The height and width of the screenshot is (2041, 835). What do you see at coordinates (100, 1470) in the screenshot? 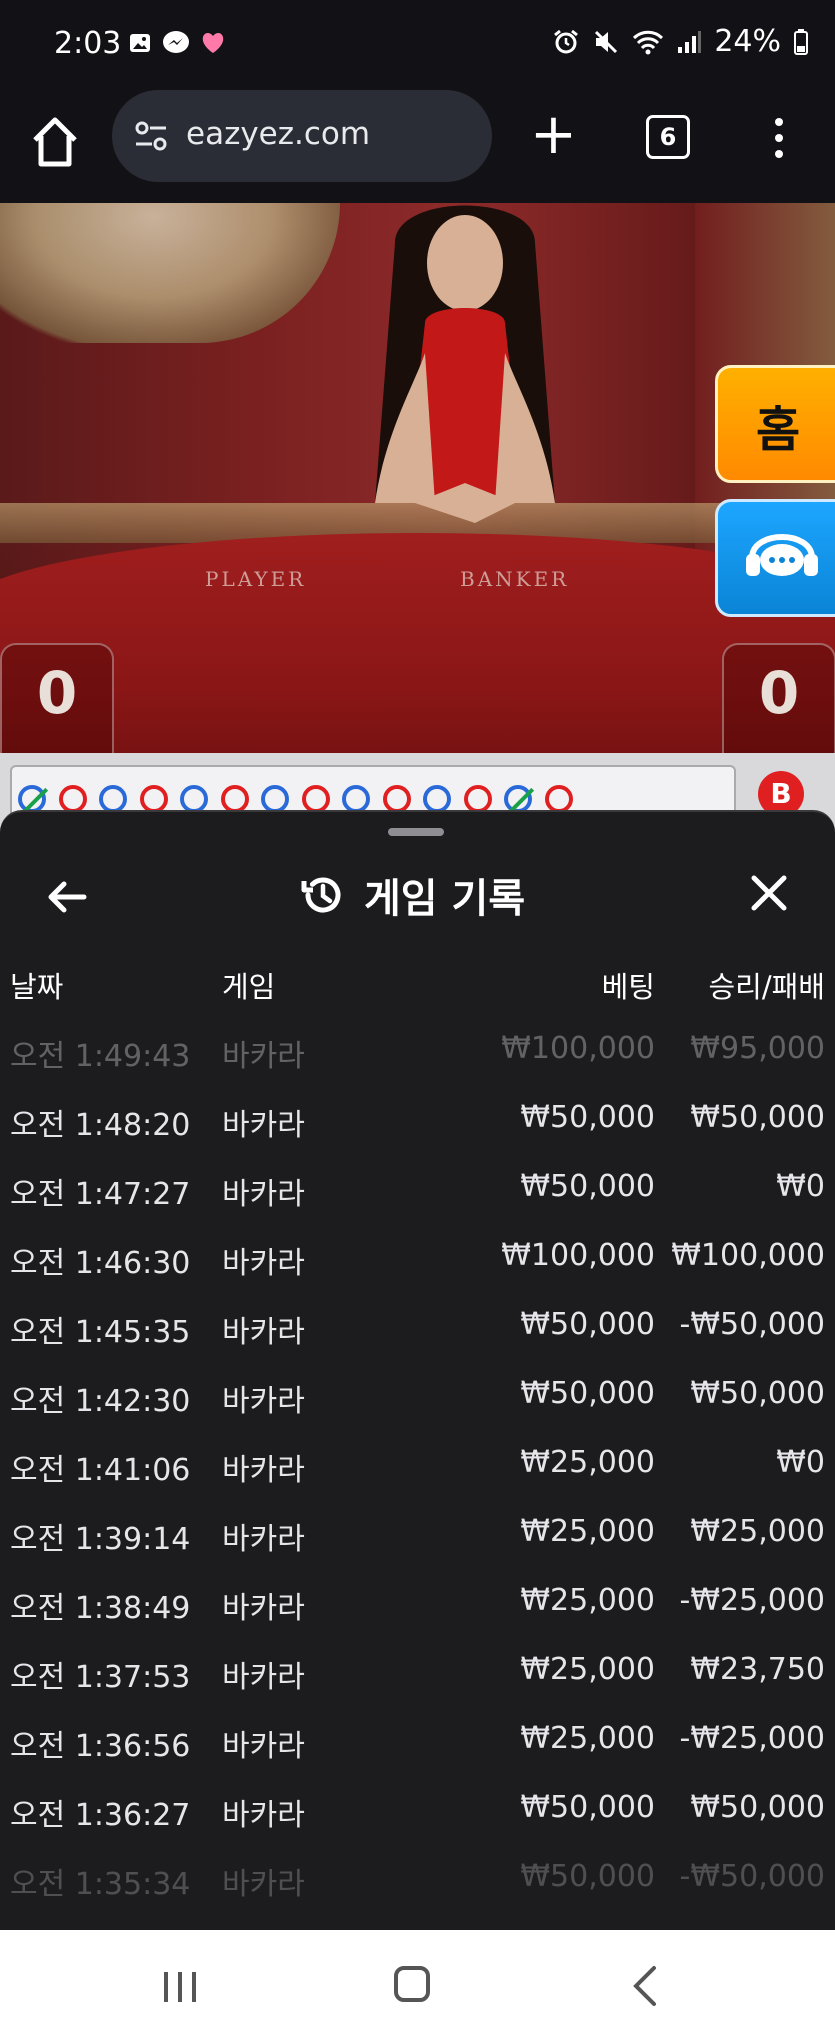
I see `row-time: 오전 1:41:06` at bounding box center [100, 1470].